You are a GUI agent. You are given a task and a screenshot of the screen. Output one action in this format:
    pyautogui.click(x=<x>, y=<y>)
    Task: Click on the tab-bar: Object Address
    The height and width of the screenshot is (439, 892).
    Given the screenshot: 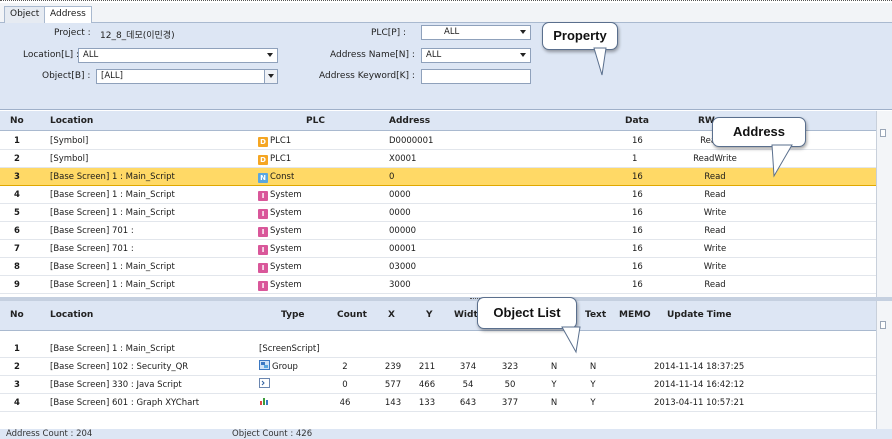 What is the action you would take?
    pyautogui.click(x=446, y=13)
    